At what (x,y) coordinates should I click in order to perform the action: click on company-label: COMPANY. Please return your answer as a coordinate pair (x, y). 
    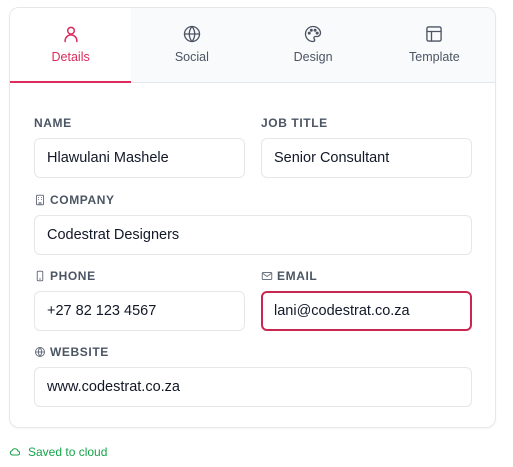
    Looking at the image, I should click on (253, 200).